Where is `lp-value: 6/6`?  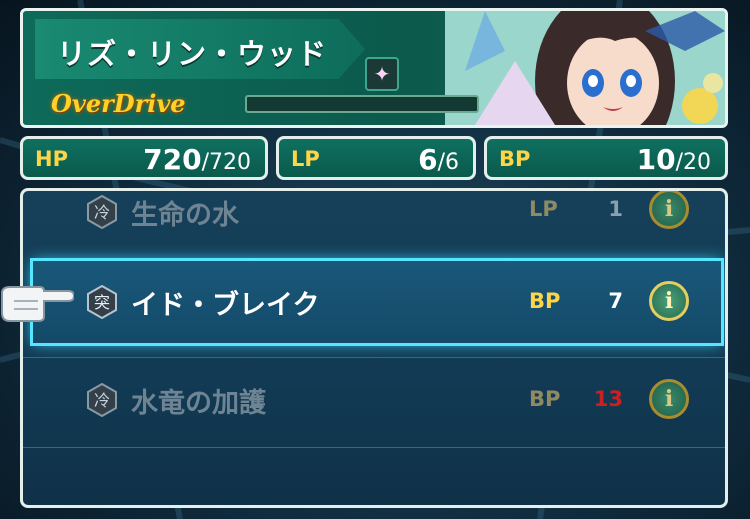
lp-value: 6/6 is located at coordinates (438, 159).